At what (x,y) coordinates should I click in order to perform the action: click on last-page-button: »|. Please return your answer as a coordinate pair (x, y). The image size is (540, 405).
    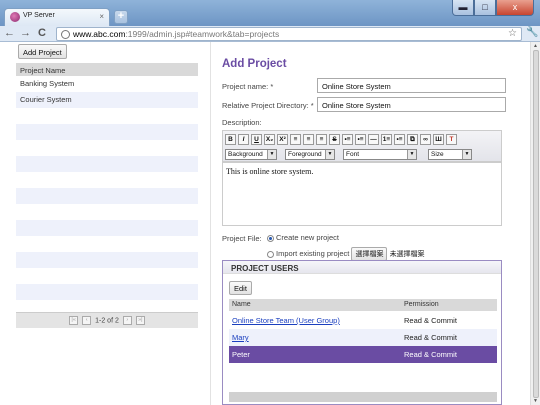
    Looking at the image, I should click on (140, 320).